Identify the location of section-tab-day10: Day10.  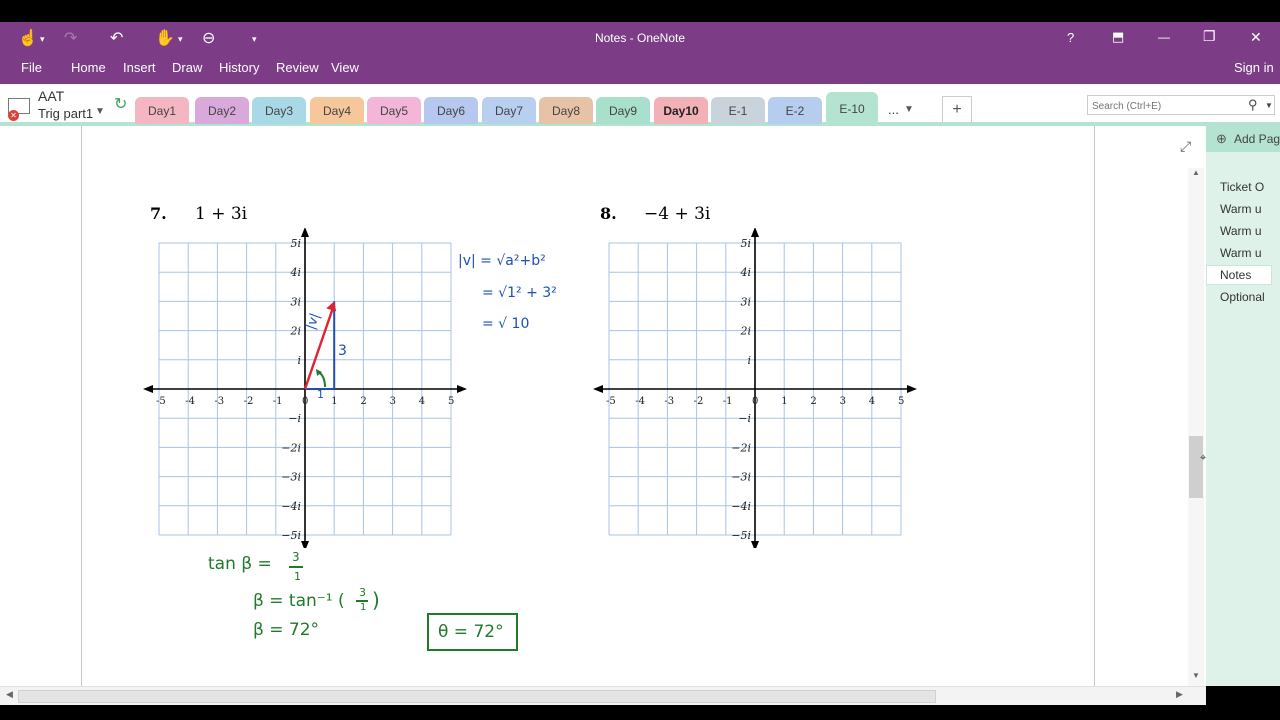
(681, 110).